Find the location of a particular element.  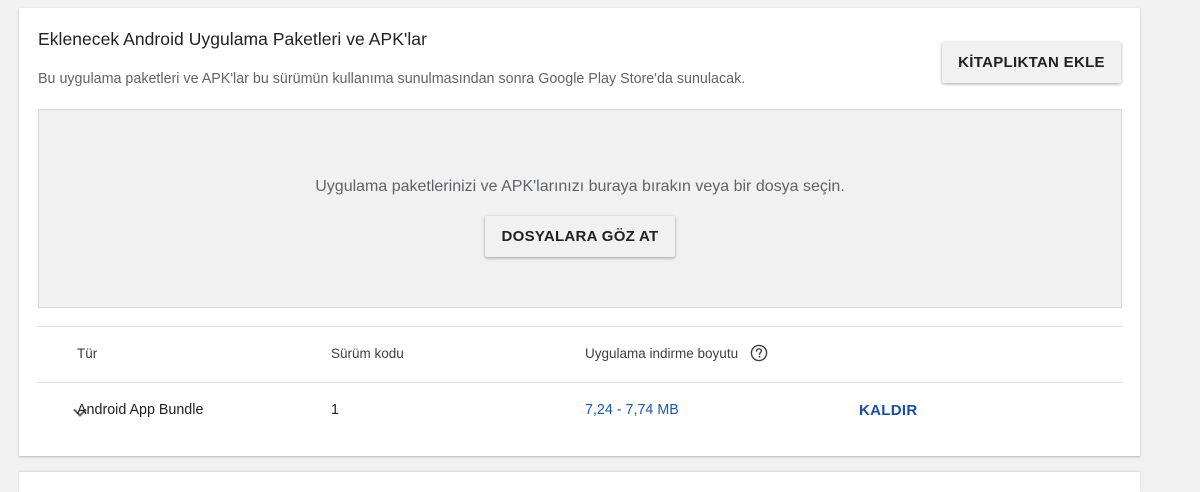

column-header-type: Tür is located at coordinates (87, 353).